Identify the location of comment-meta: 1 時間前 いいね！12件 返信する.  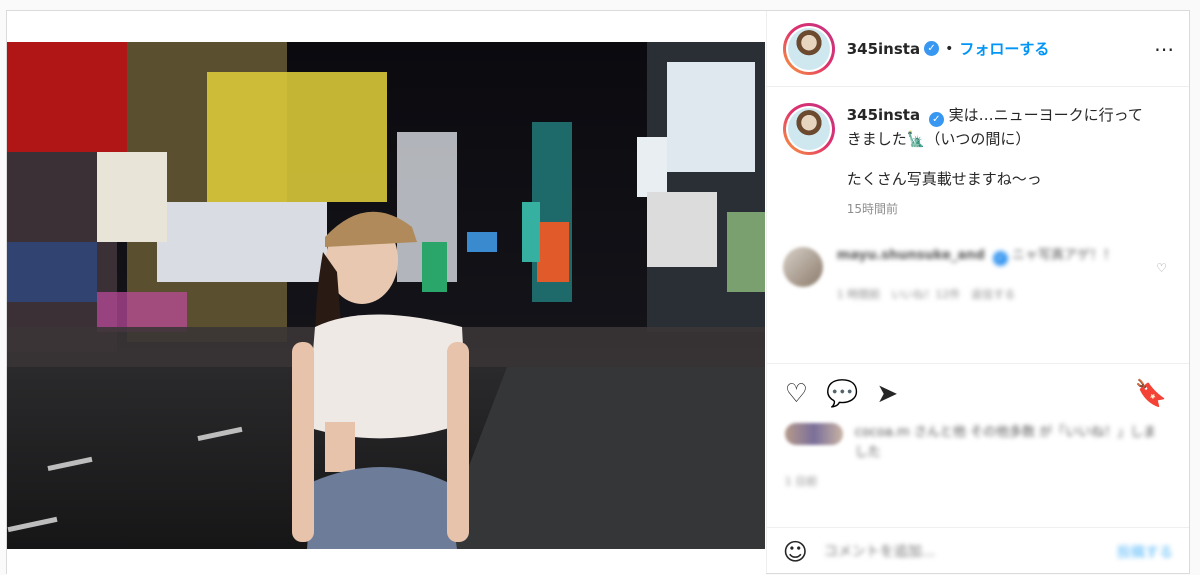
(987, 295).